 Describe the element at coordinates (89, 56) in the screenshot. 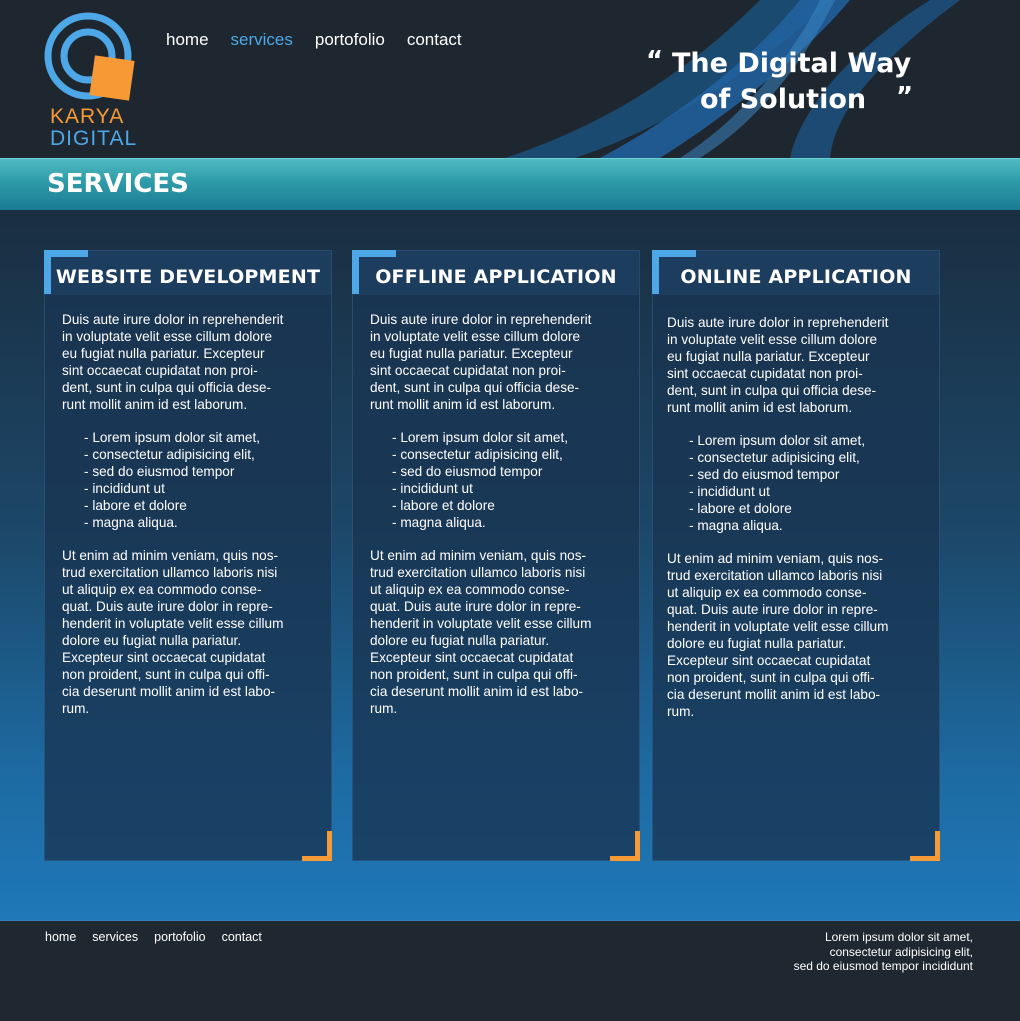

I see `logo-mark-icon` at that location.